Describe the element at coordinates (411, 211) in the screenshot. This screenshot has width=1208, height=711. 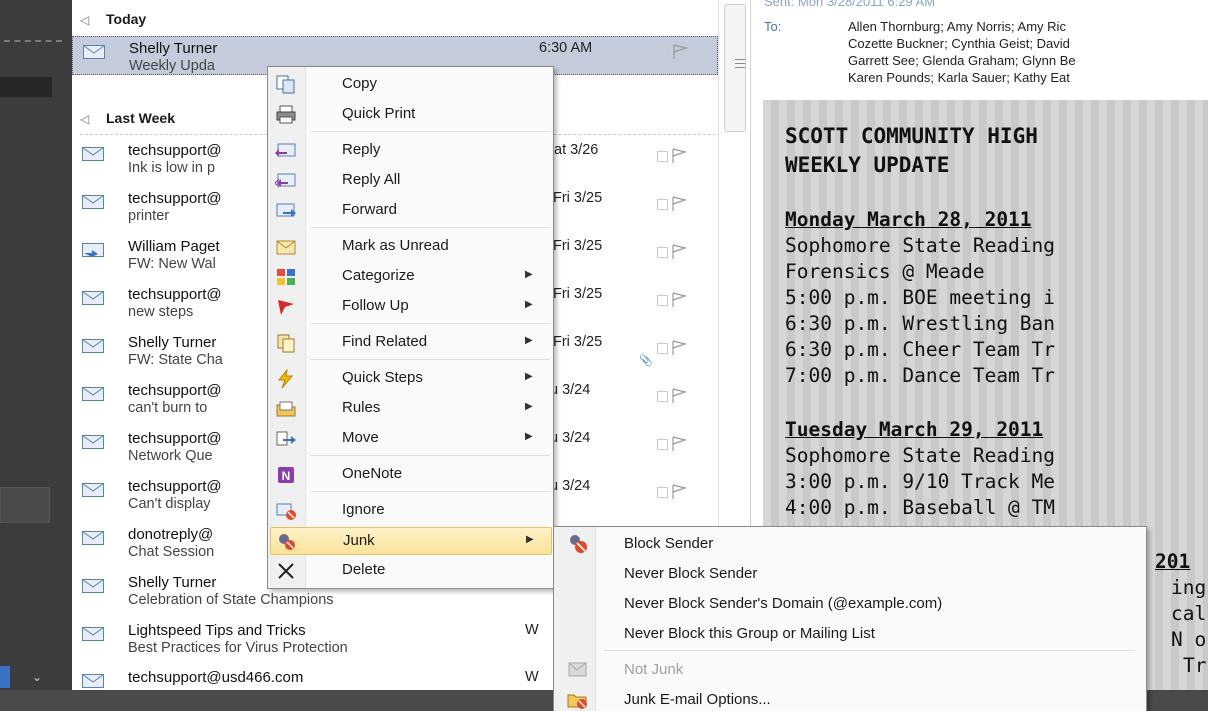
I see `menu-item-forward: Forward` at that location.